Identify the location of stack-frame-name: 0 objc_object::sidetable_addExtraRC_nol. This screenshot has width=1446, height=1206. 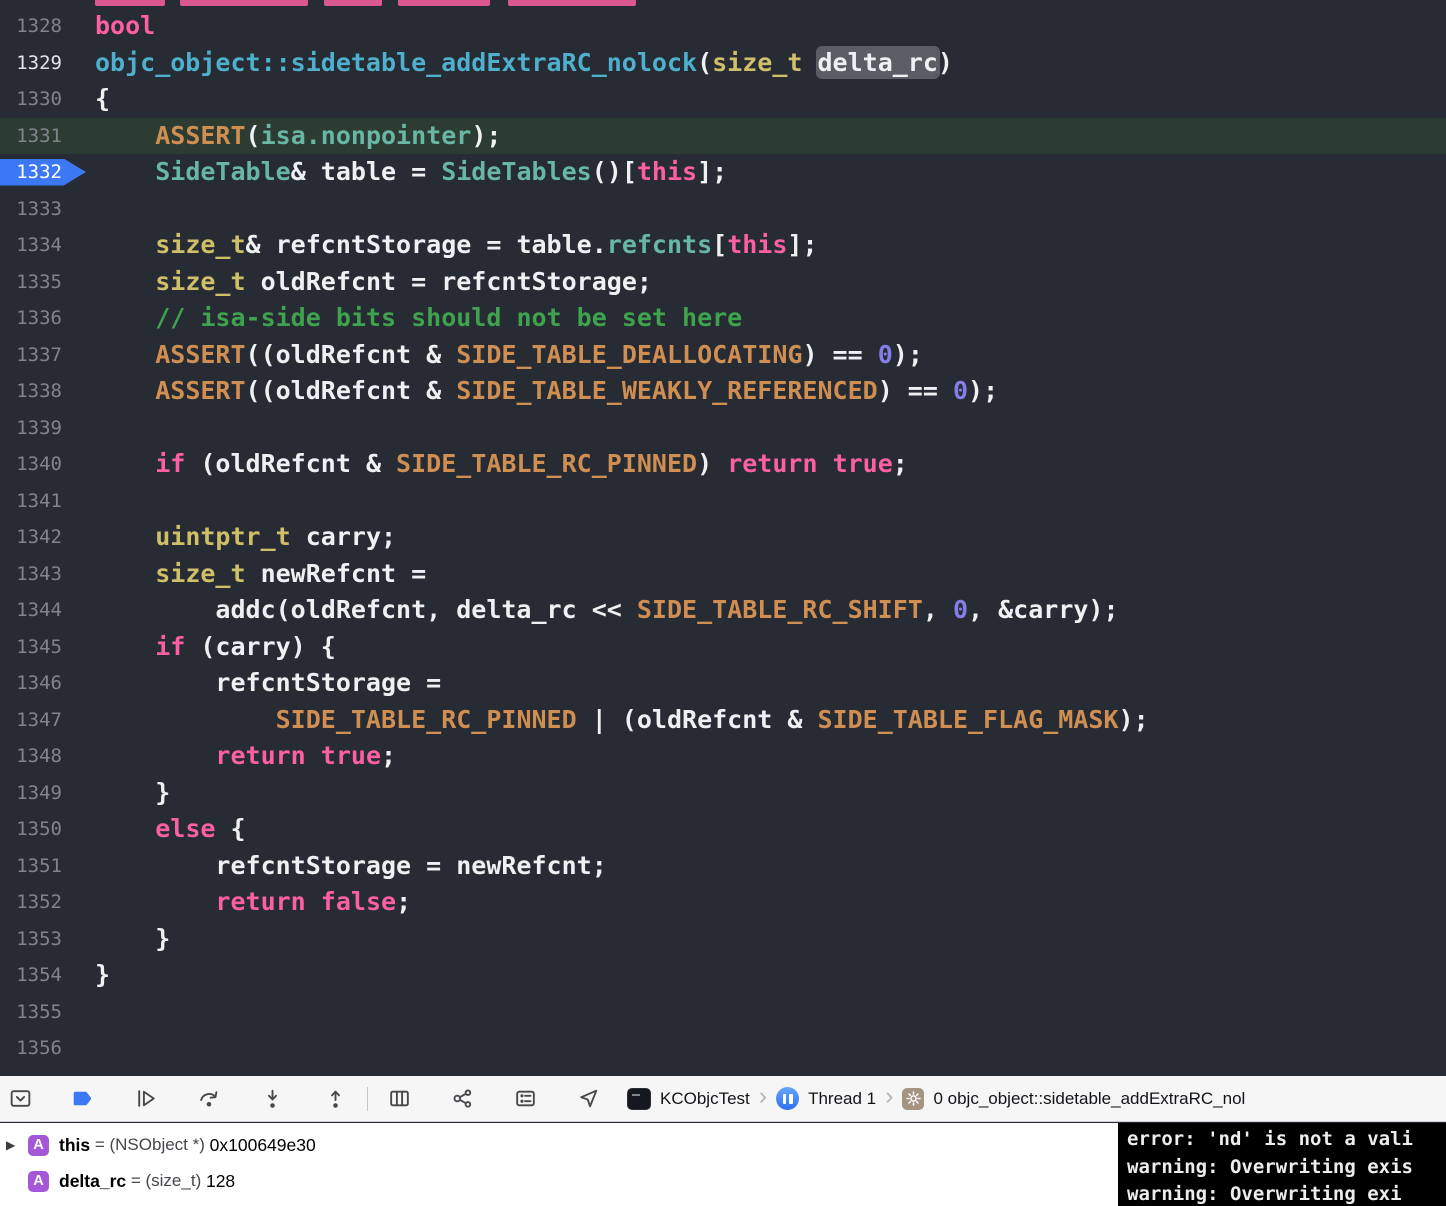
(1189, 1099).